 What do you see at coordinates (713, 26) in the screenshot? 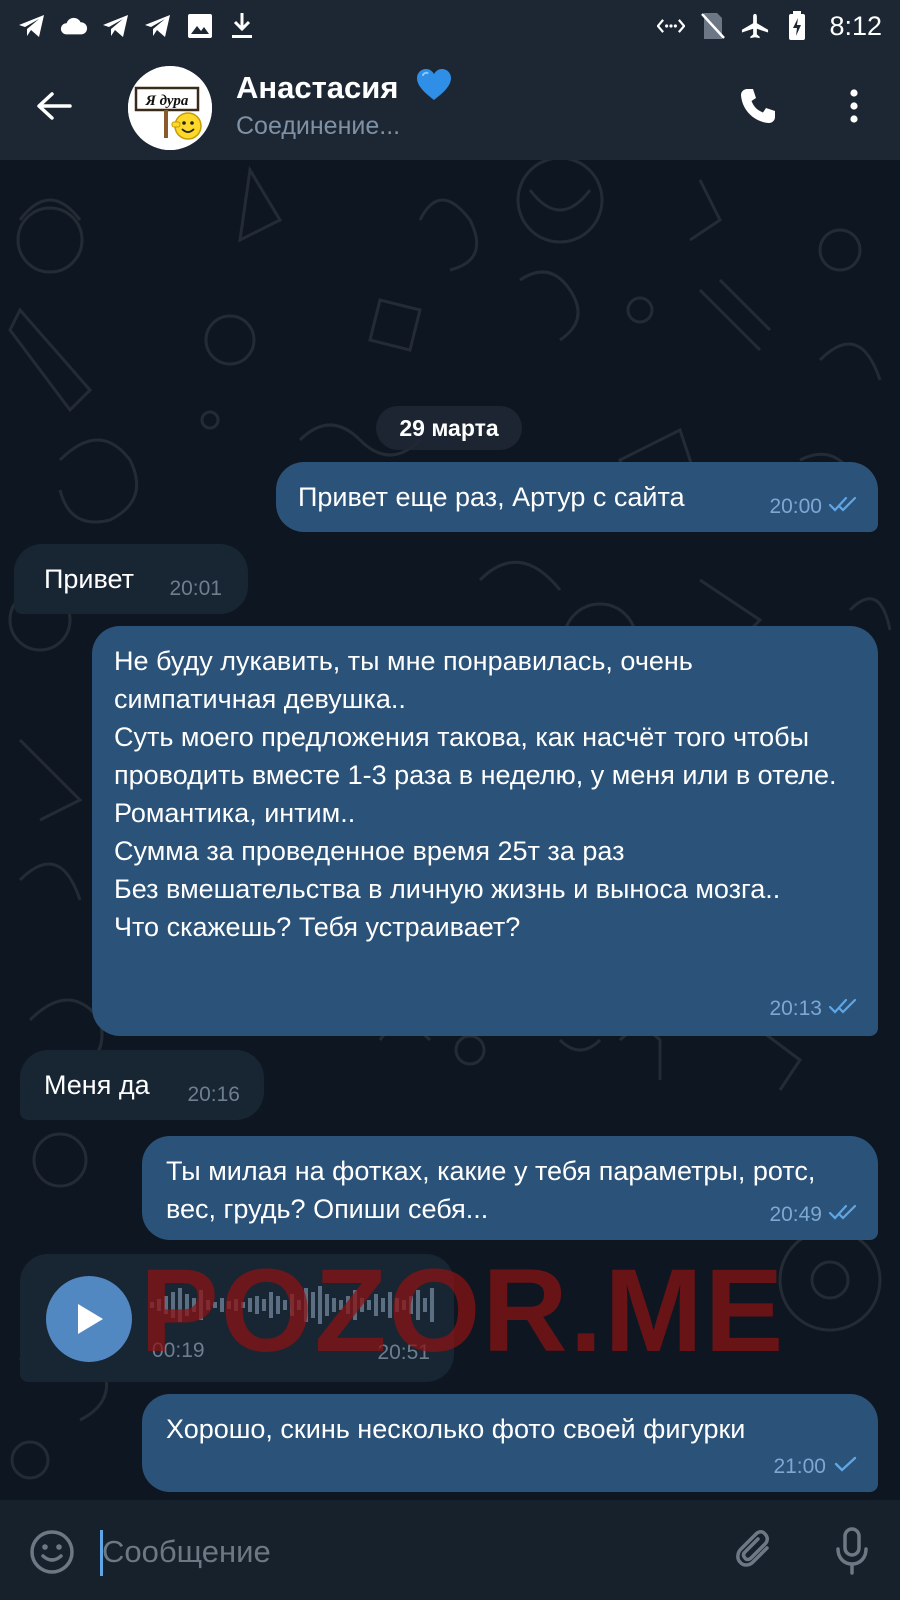
I see `no-sim-icon` at bounding box center [713, 26].